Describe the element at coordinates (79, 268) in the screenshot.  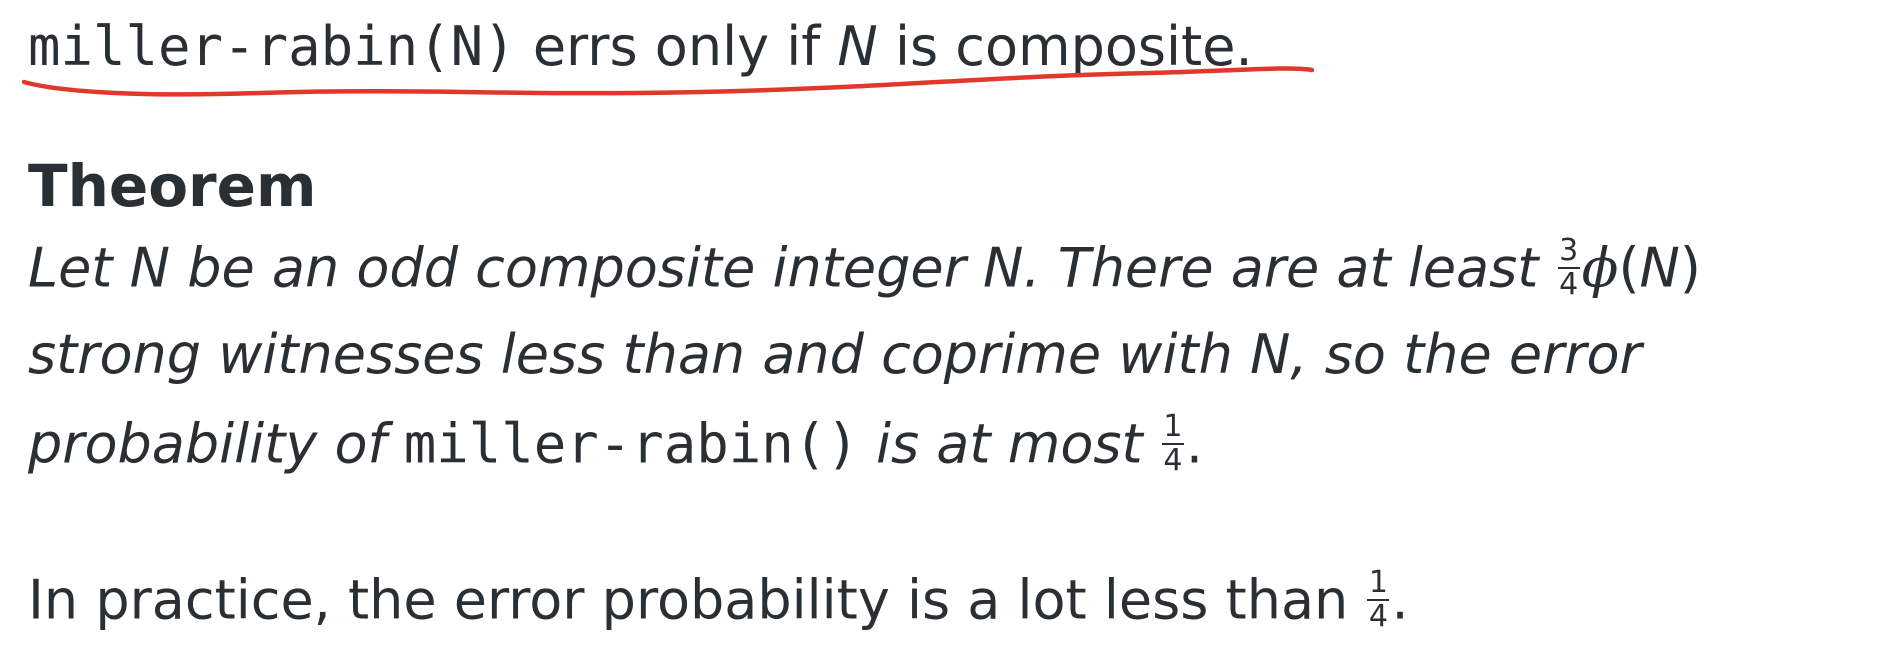
I see `theorem-l1-a: Let` at that location.